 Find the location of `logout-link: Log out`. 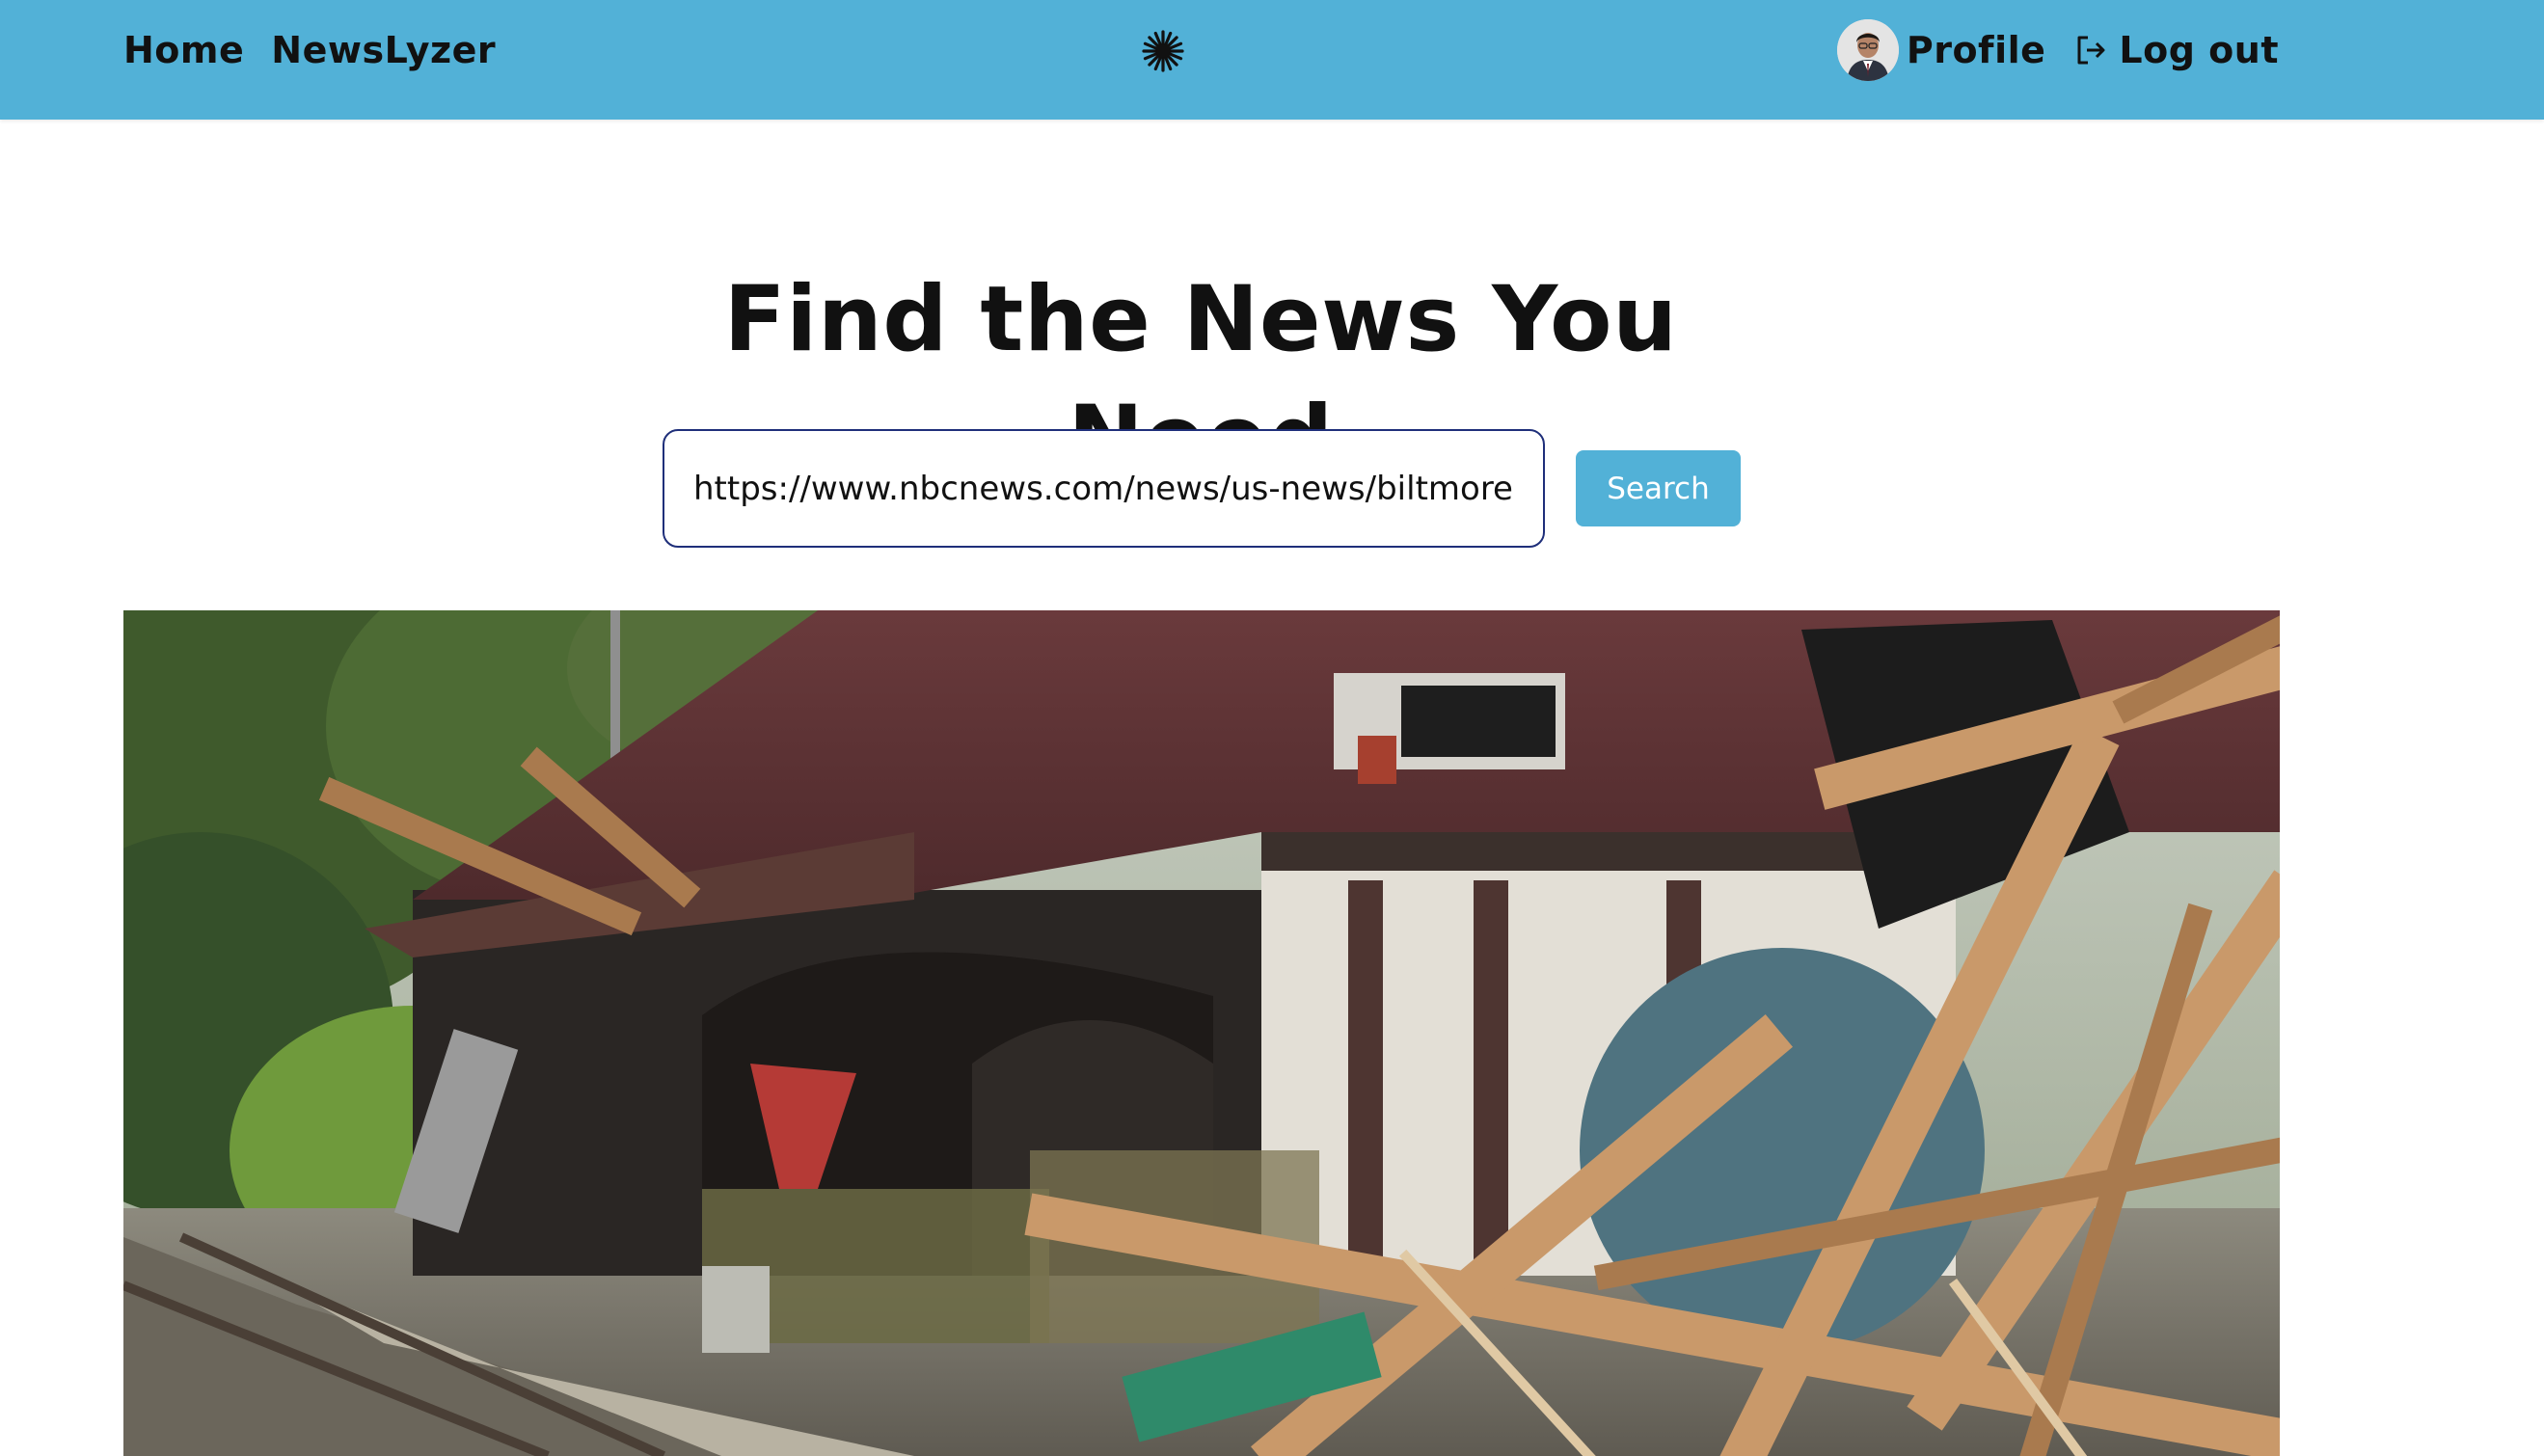

logout-link: Log out is located at coordinates (2176, 50).